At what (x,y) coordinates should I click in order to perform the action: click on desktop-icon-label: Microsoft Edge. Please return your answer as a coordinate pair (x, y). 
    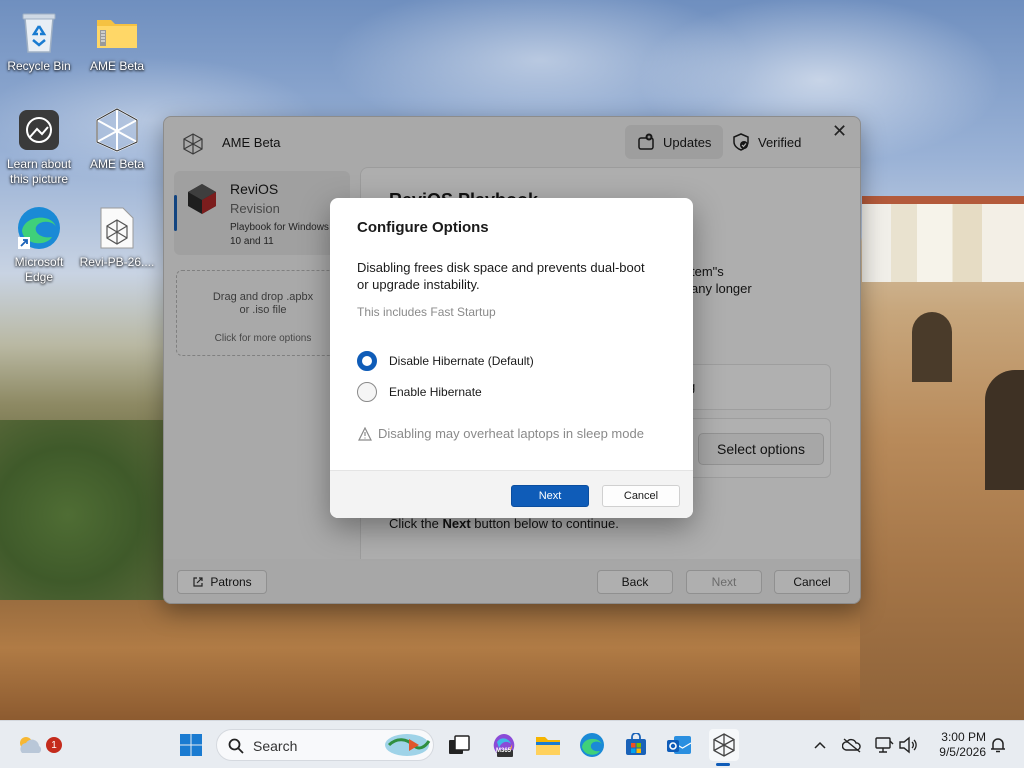
    Looking at the image, I should click on (39, 269).